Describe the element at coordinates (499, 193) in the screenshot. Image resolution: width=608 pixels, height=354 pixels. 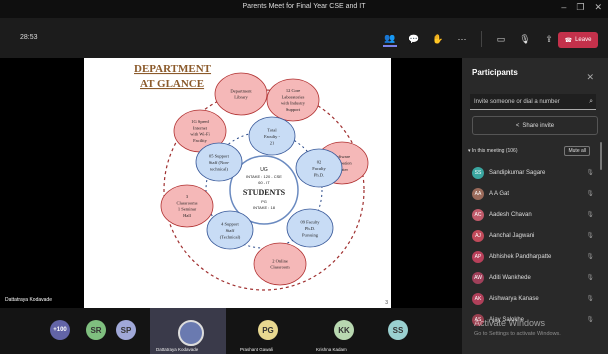
I see `participant-name: A A Gat` at that location.